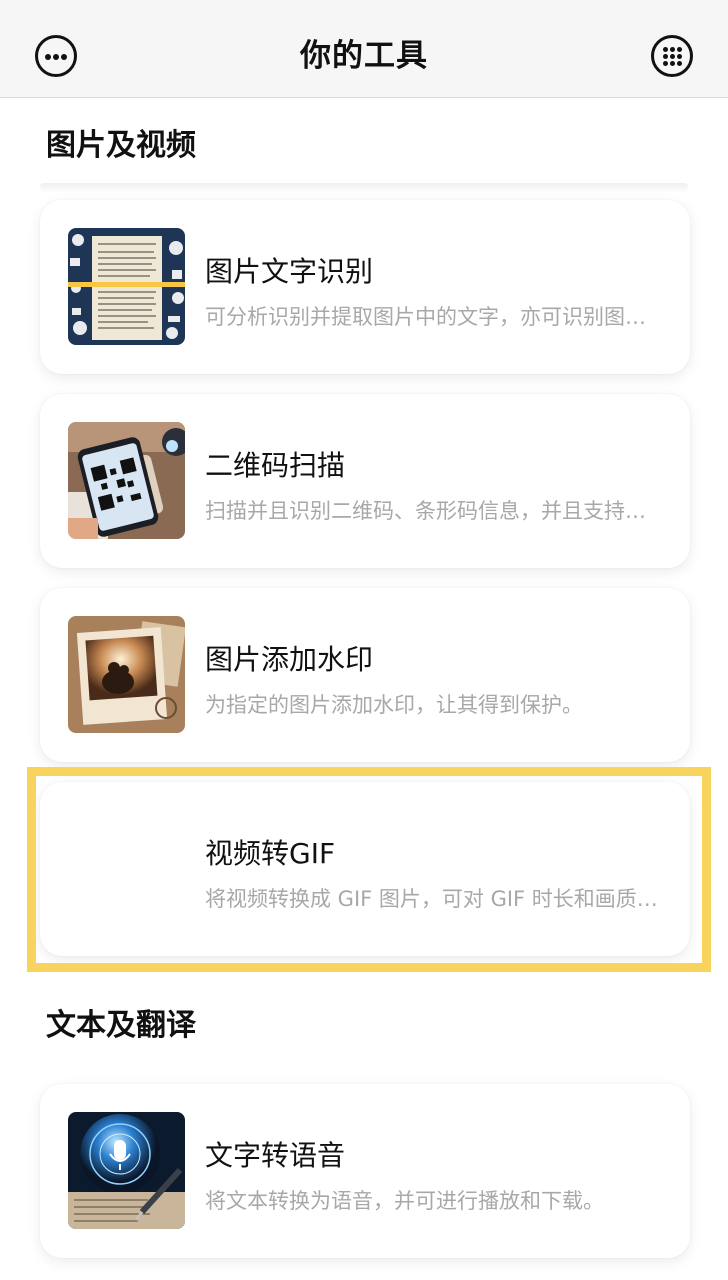 This screenshot has width=728, height=1280. Describe the element at coordinates (275, 465) in the screenshot. I see `tool-name: 二维码扫描` at that location.